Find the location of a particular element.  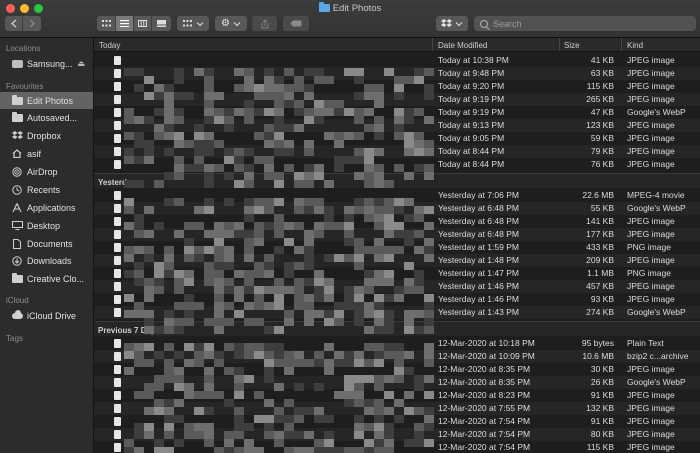

sidebar-item-recents: Recents is located at coordinates (46, 189).